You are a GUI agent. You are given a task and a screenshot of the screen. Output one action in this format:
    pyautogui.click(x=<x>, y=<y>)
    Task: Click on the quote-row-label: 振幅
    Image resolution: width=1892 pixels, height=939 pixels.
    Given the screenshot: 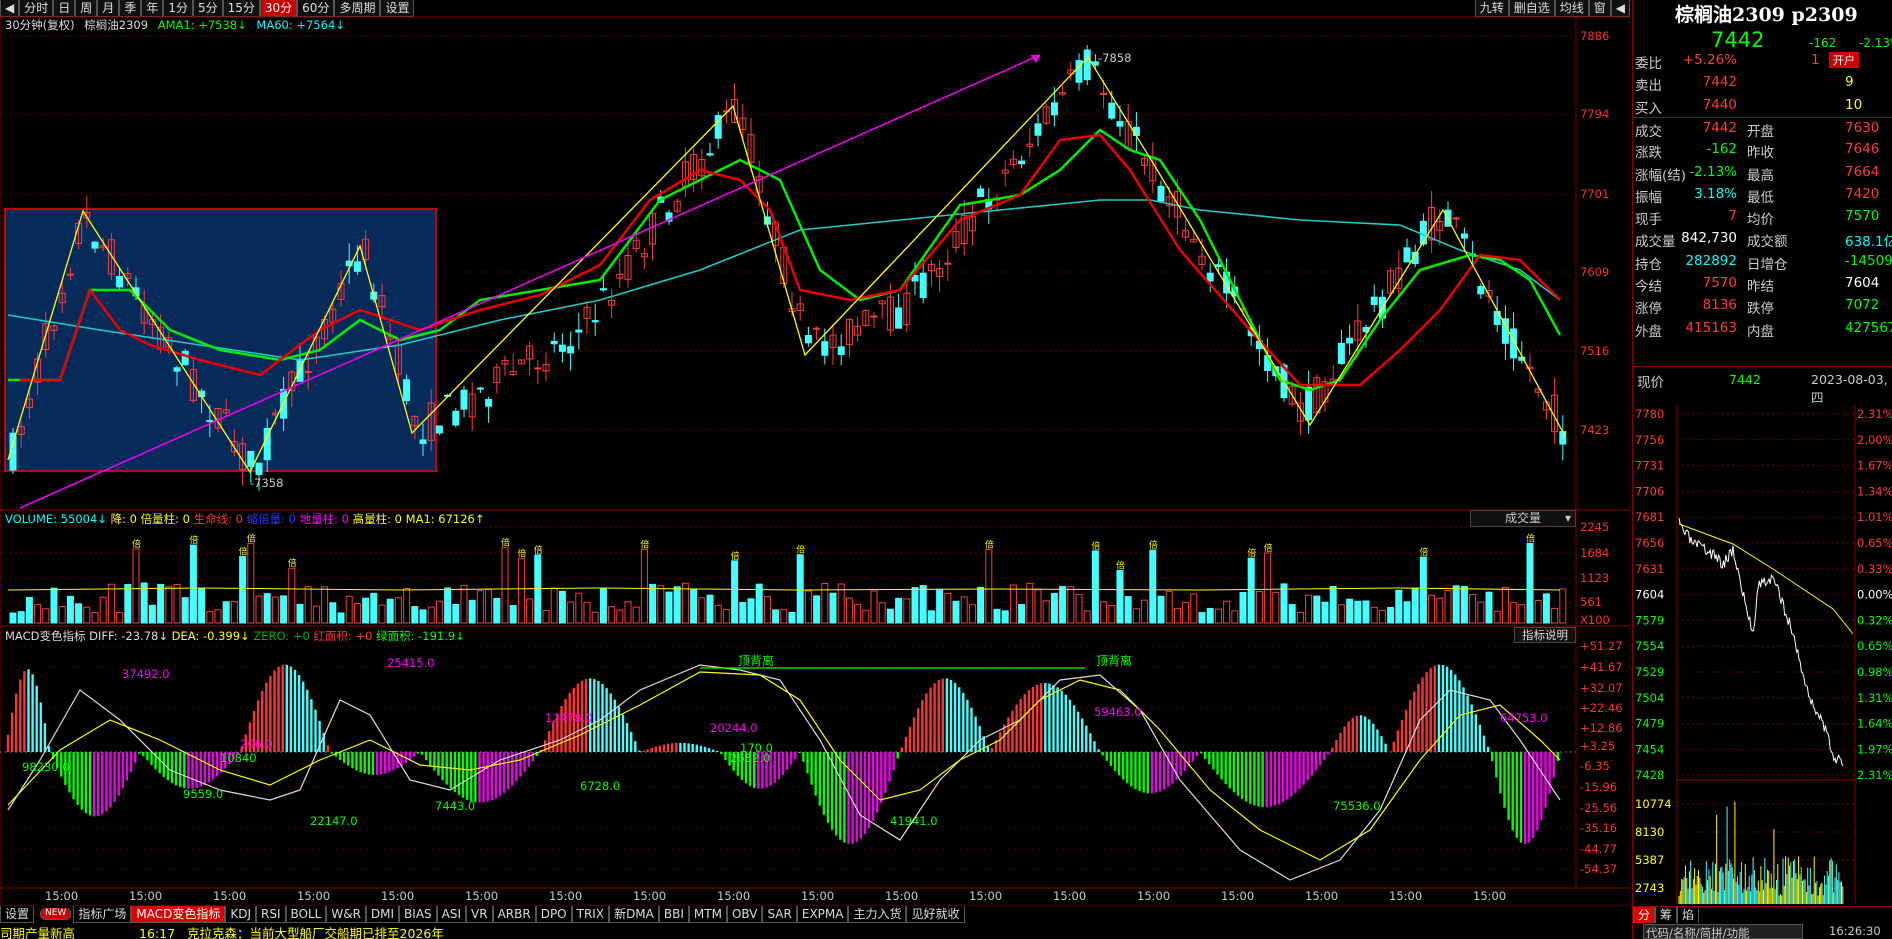 What is the action you would take?
    pyautogui.click(x=1648, y=197)
    